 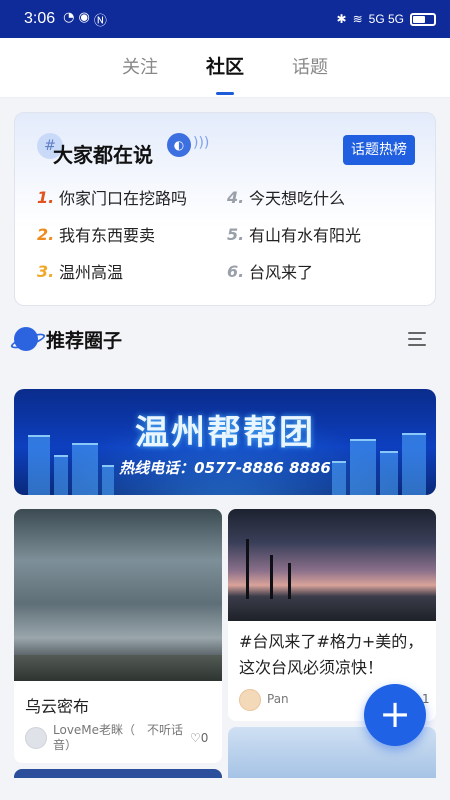 What do you see at coordinates (341, 19) in the screenshot?
I see `bluetooth-icon: ✱` at bounding box center [341, 19].